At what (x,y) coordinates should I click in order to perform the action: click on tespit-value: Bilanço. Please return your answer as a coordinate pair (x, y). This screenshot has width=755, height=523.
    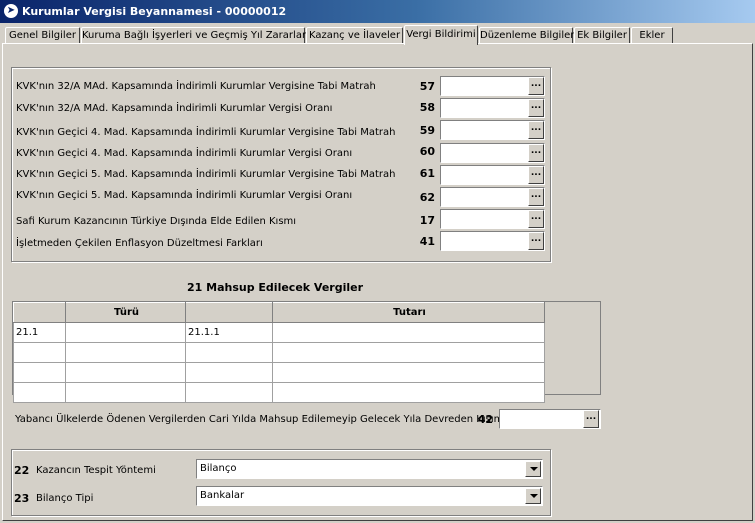
    Looking at the image, I should click on (218, 468).